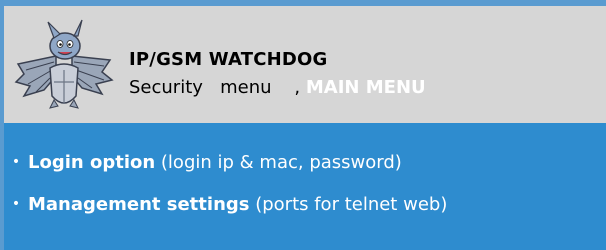 The width and height of the screenshot is (606, 250). I want to click on security-menu-label: Security menu ,, so click(215, 87).